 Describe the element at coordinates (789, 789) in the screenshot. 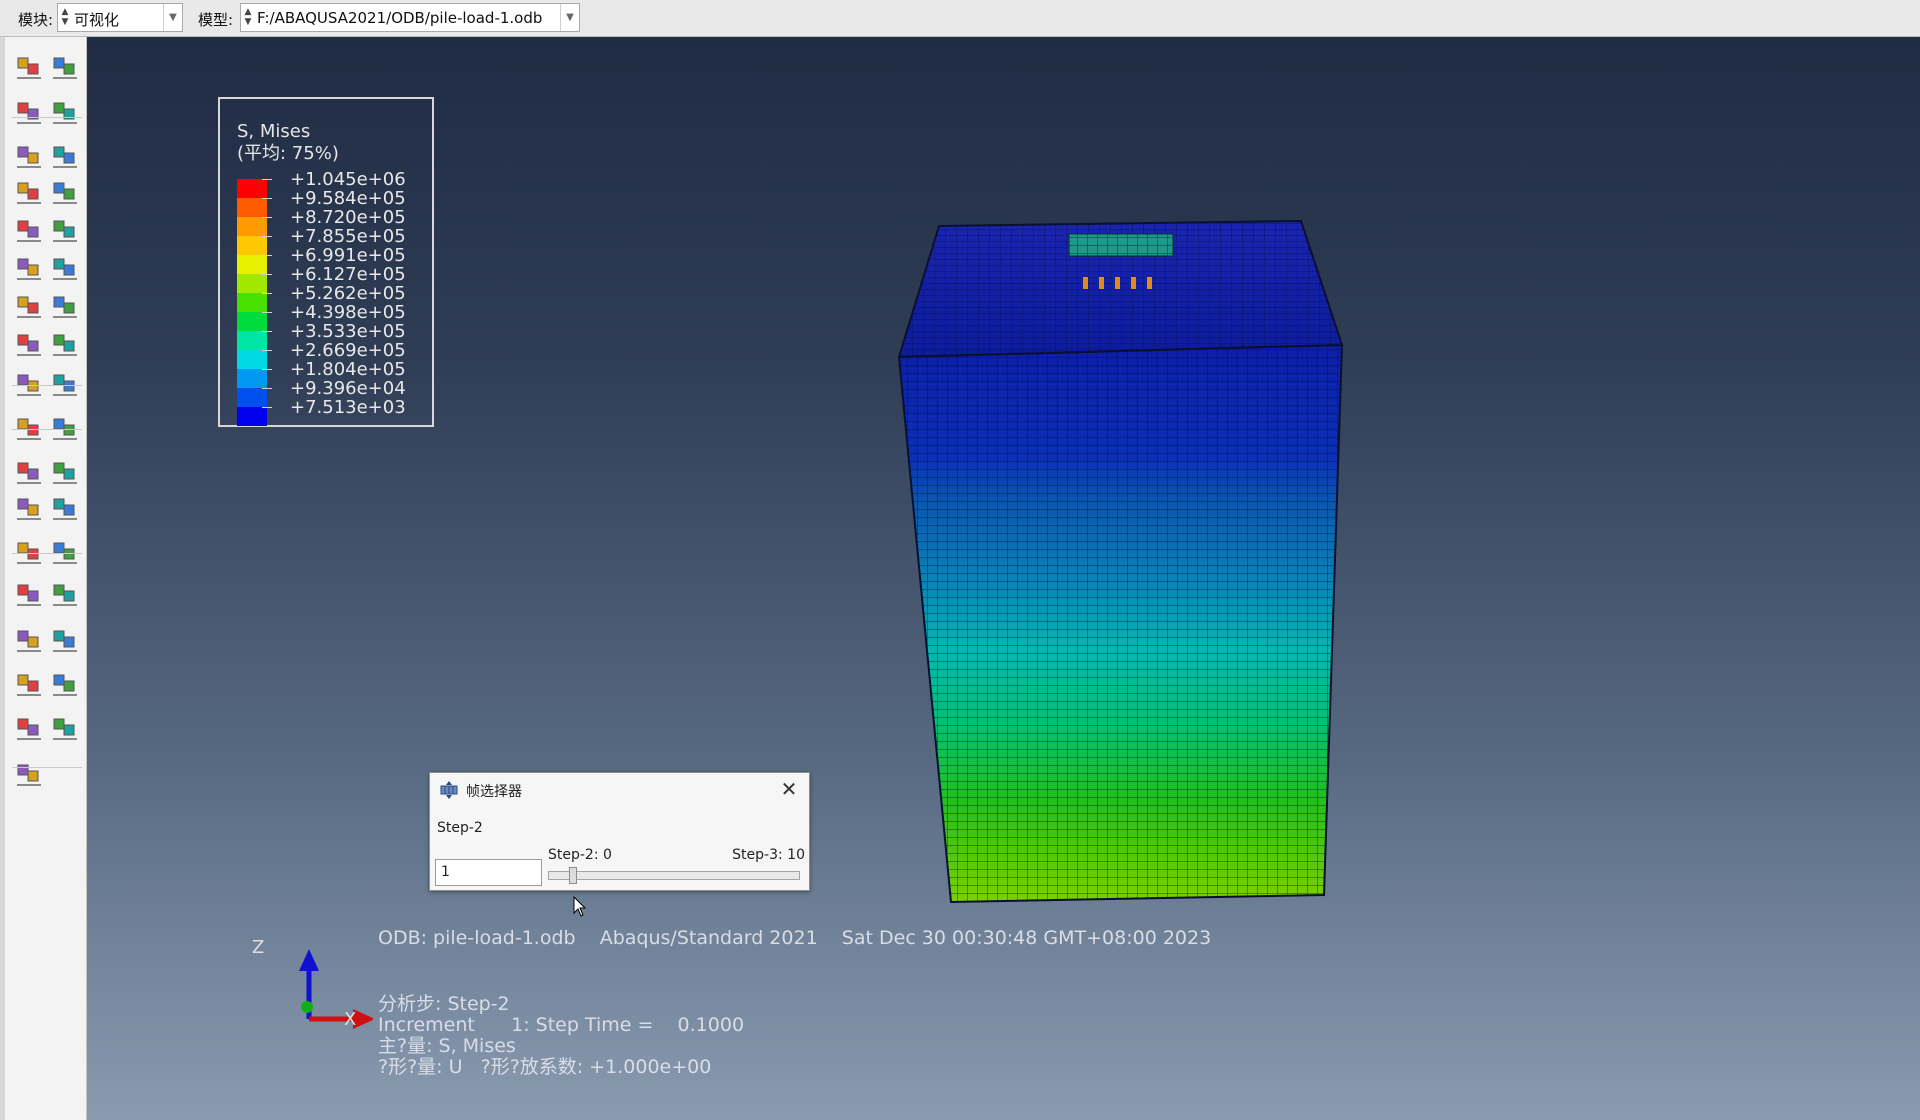

I see `close-icon: ✕` at that location.